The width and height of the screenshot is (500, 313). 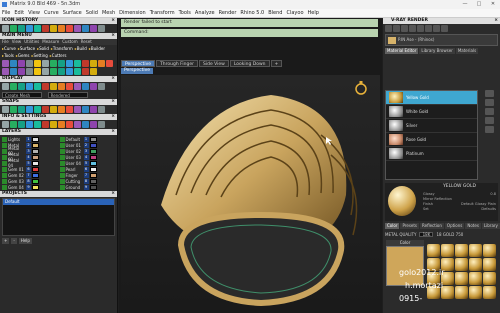 I want to click on projects-list: Default, so click(x=58, y=217).